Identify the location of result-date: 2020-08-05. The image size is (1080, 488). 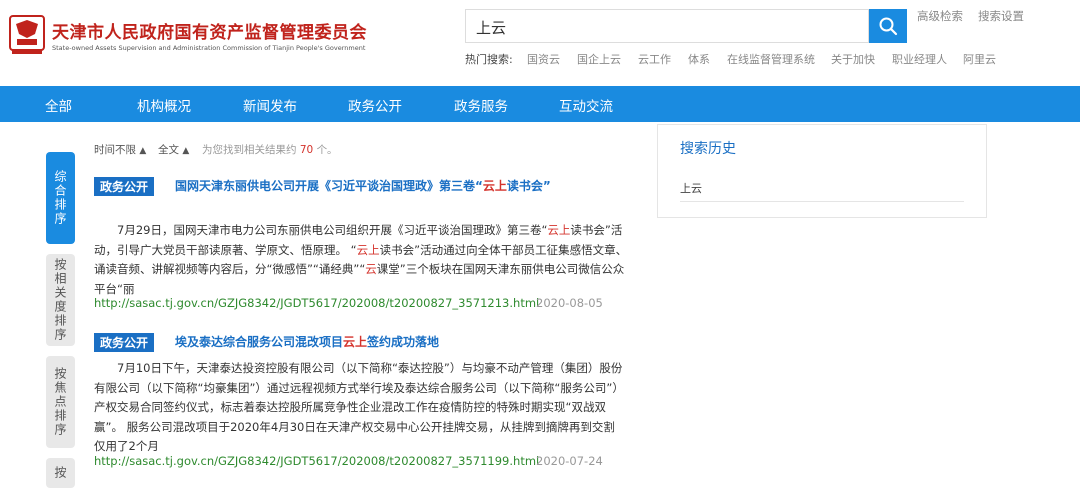
(569, 303).